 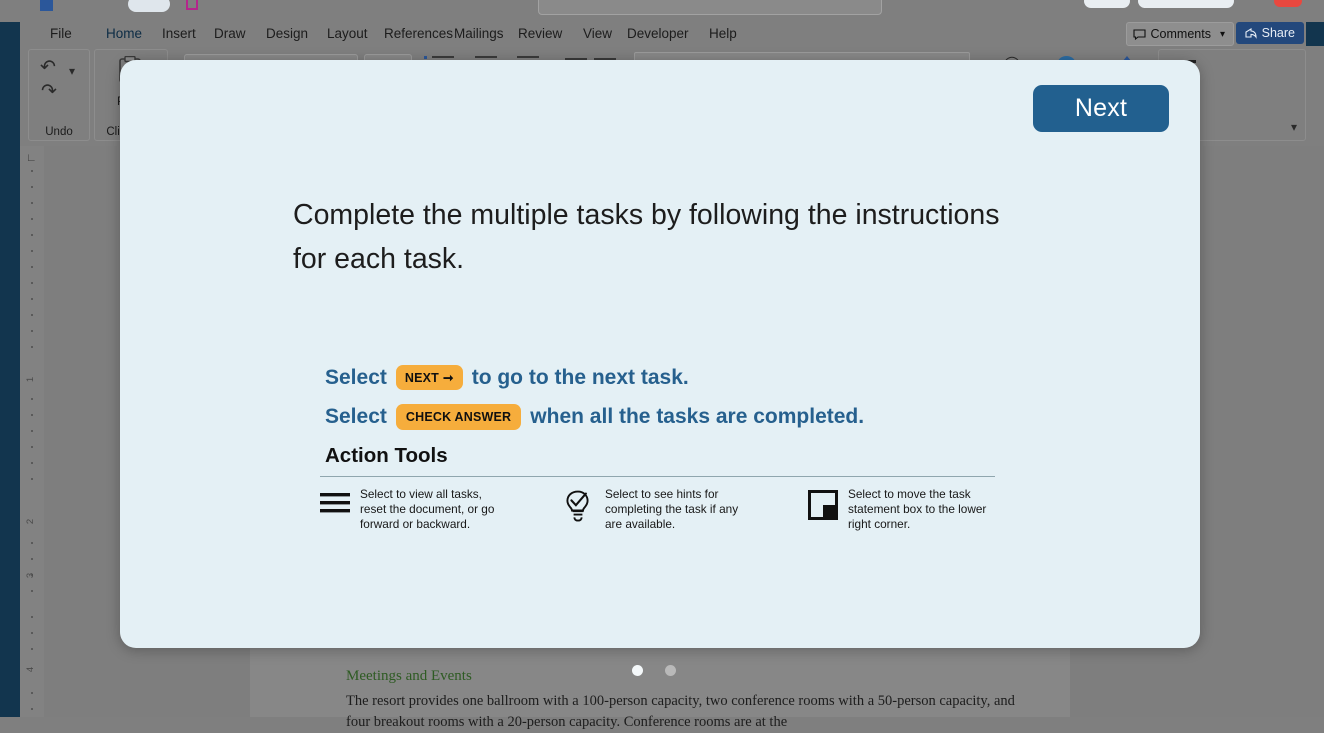 What do you see at coordinates (670, 670) in the screenshot?
I see `pagination-dot-inactive` at bounding box center [670, 670].